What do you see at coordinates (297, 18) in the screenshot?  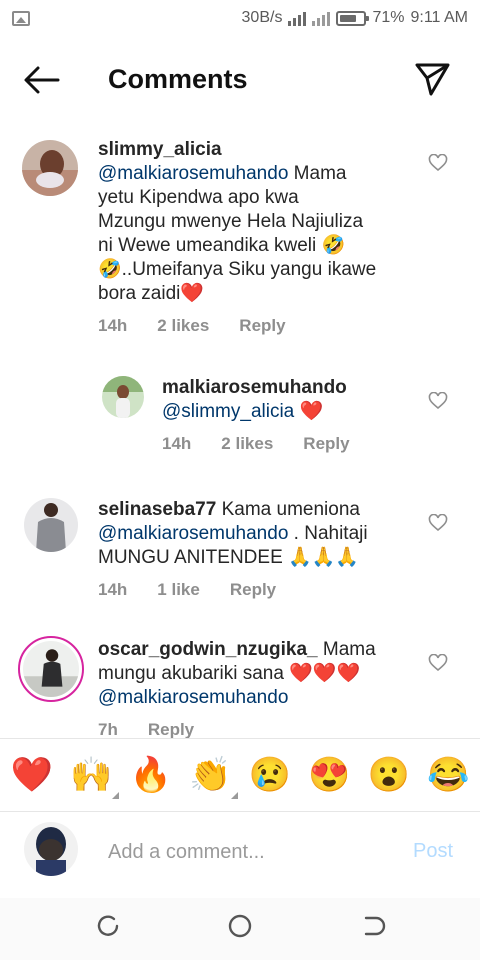 I see `signal-icon` at bounding box center [297, 18].